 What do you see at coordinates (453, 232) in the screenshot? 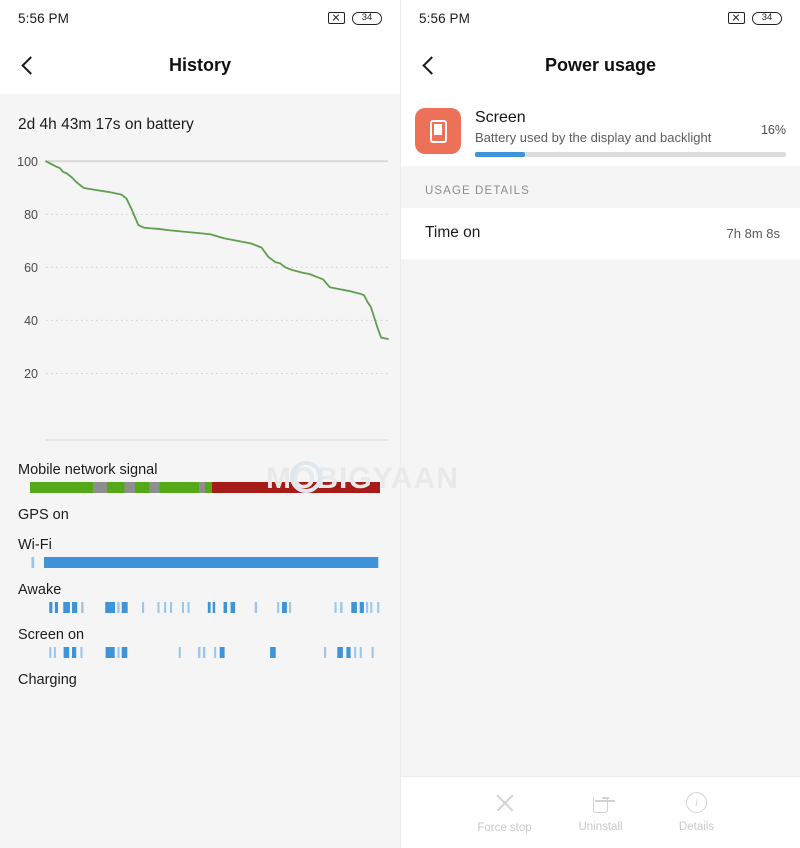
I see `usage-detail-key: Time on` at bounding box center [453, 232].